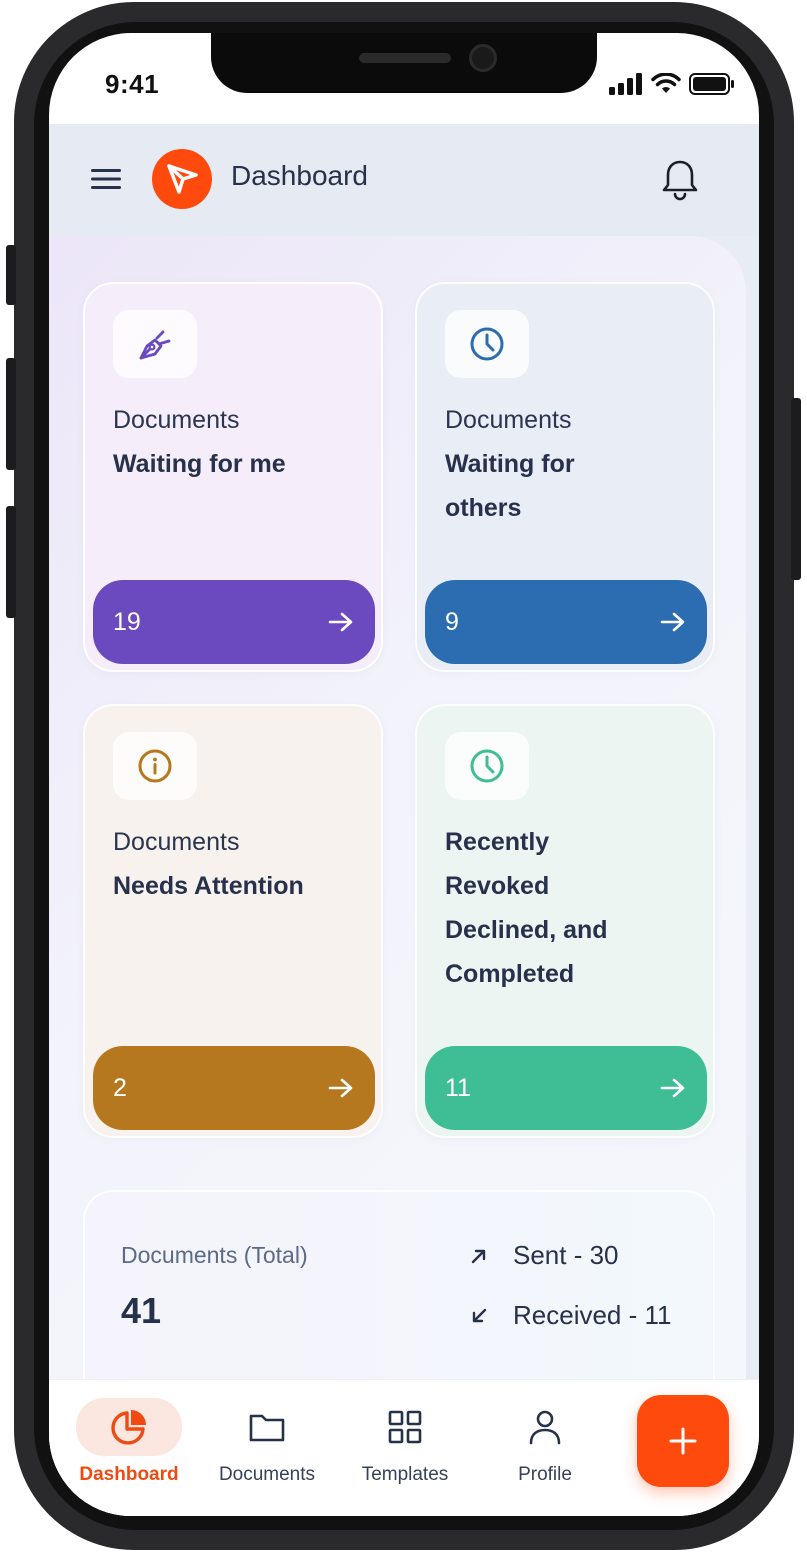  Describe the element at coordinates (625, 84) in the screenshot. I see `cellular-signal-icon` at that location.